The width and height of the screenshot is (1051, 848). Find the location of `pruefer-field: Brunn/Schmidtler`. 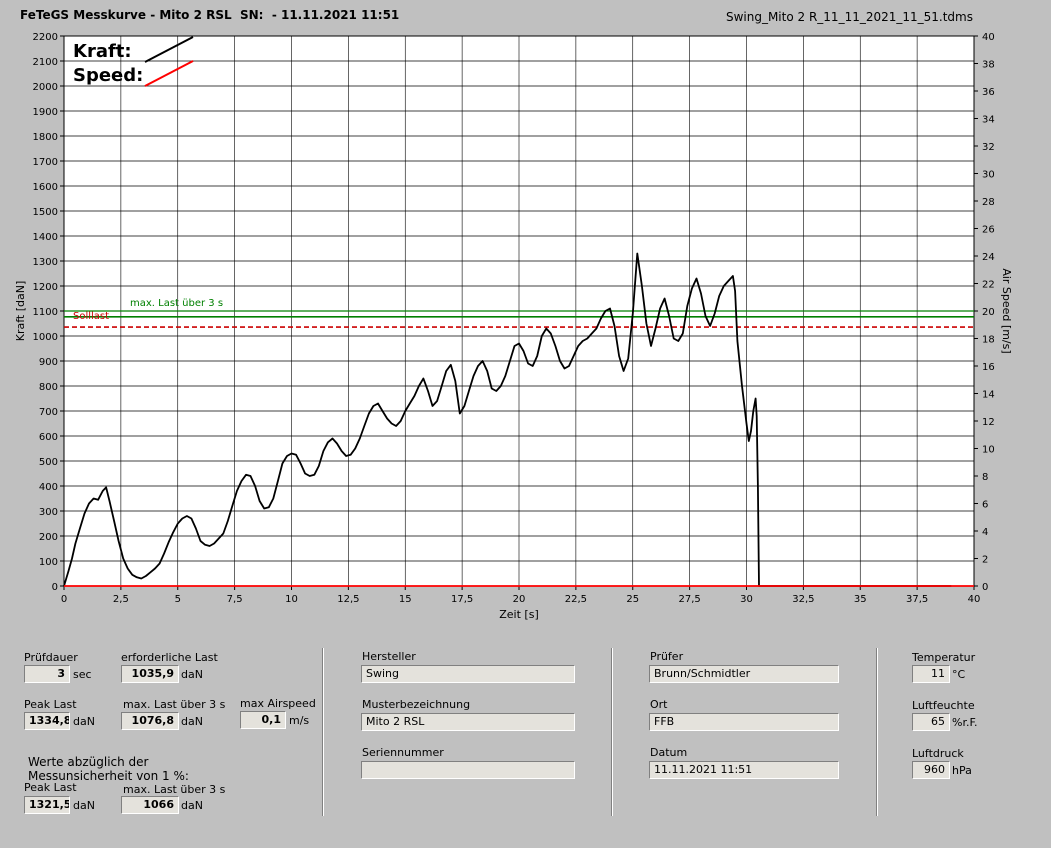

pruefer-field: Brunn/Schmidtler is located at coordinates (744, 674).